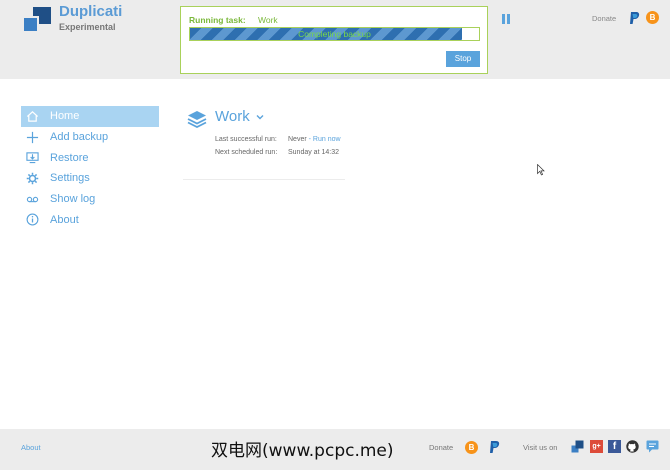 This screenshot has width=670, height=470. What do you see at coordinates (471, 447) in the screenshot?
I see `footer-bitcoin-icon: B` at bounding box center [471, 447].